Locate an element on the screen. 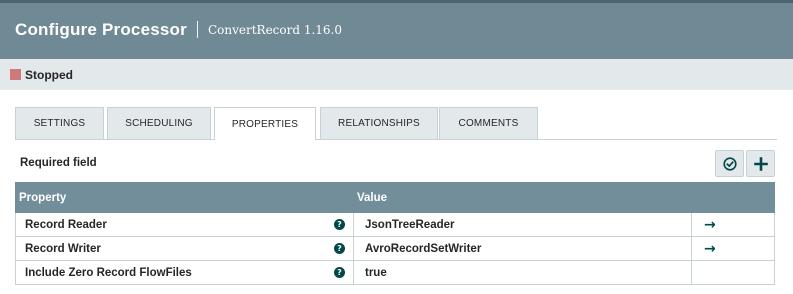 The height and width of the screenshot is (294, 793). check-circle-icon is located at coordinates (729, 163).